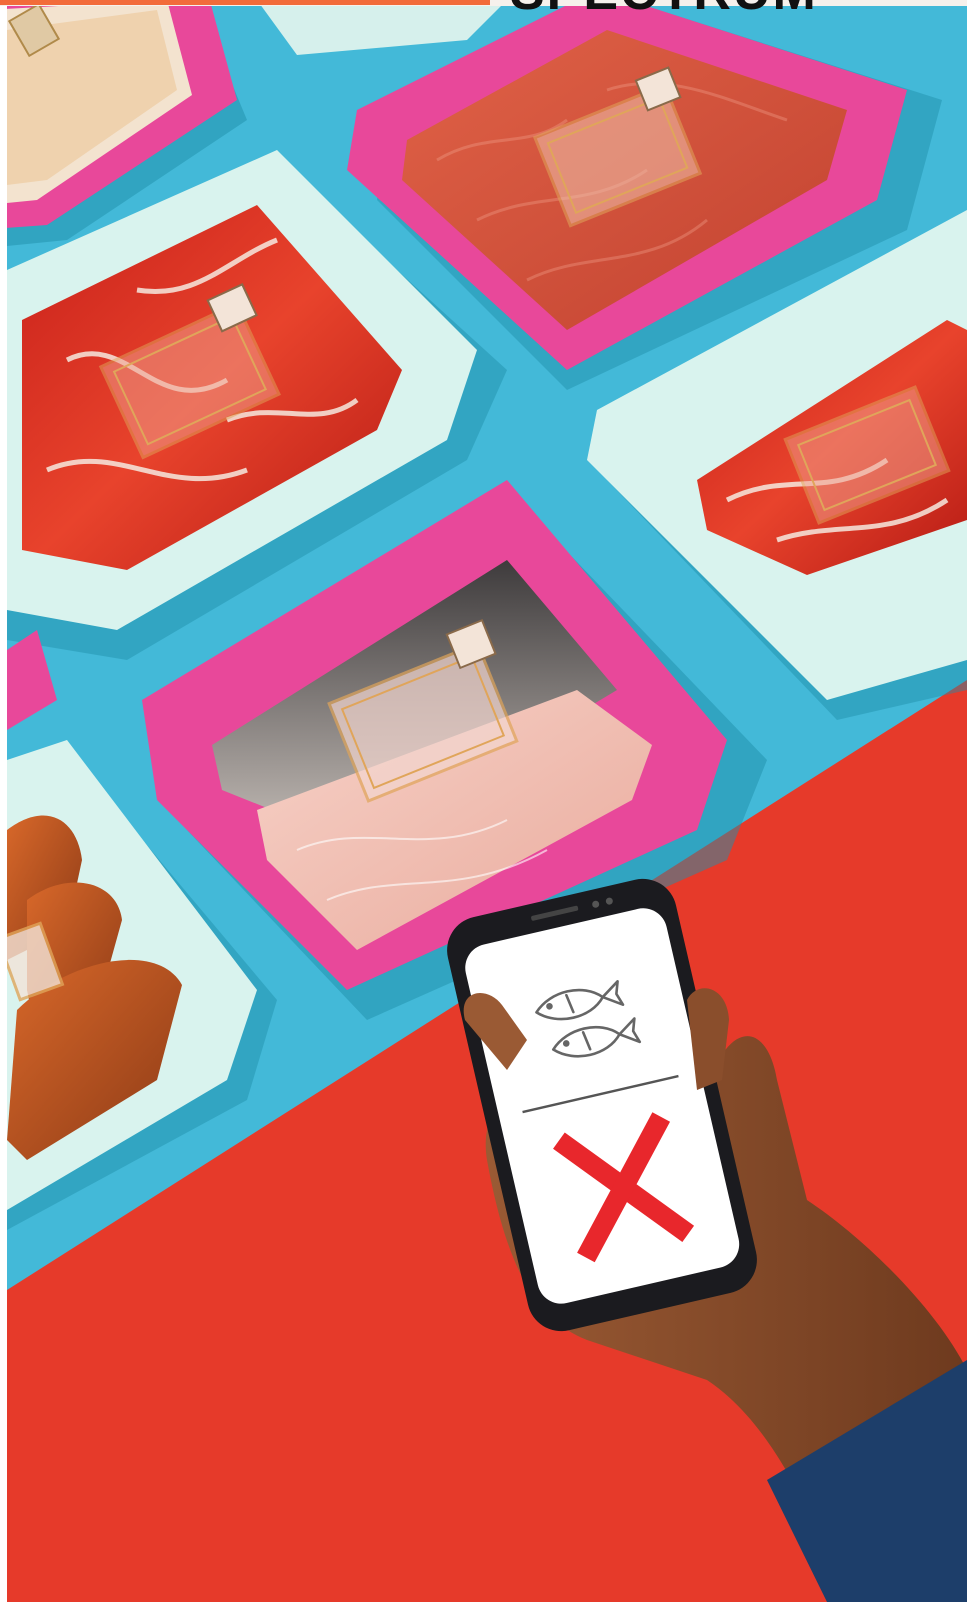  I want to click on masthead-strip, so click(245, 2).